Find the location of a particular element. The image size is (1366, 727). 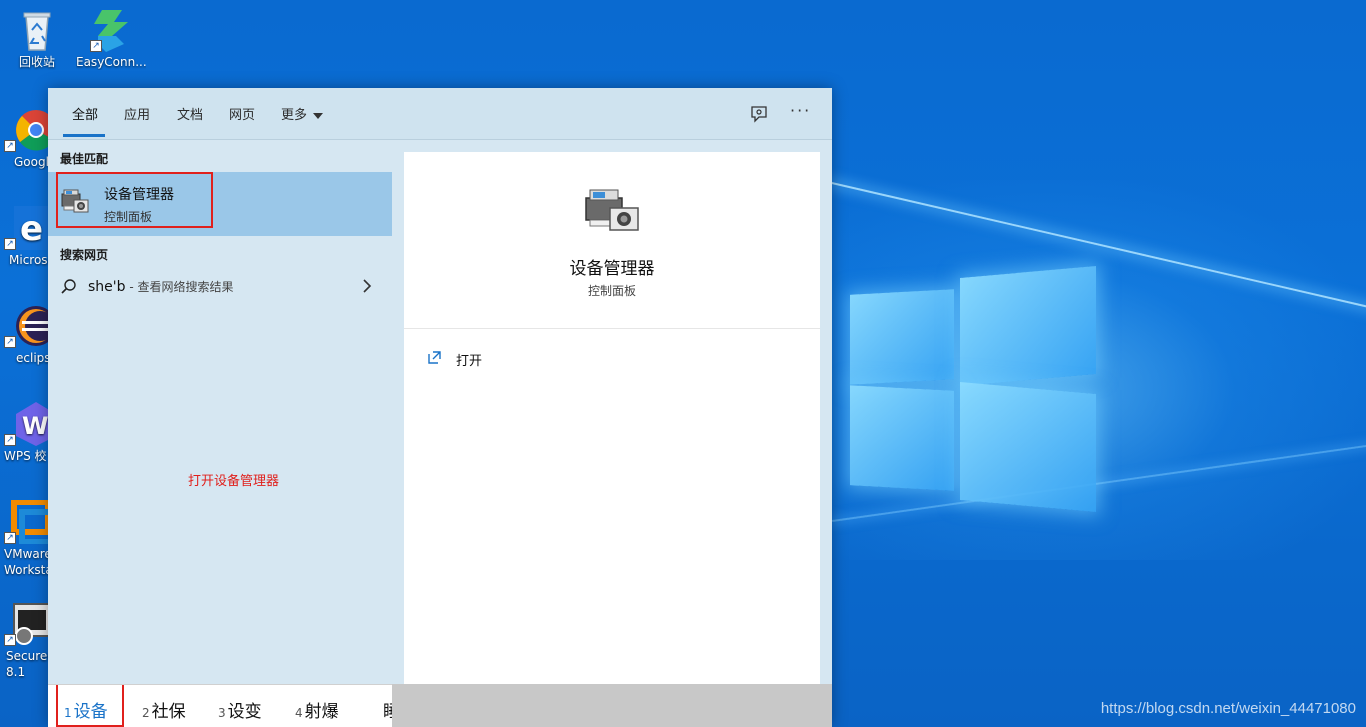

easyconnect-icon: ↗ is located at coordinates (111, 30).